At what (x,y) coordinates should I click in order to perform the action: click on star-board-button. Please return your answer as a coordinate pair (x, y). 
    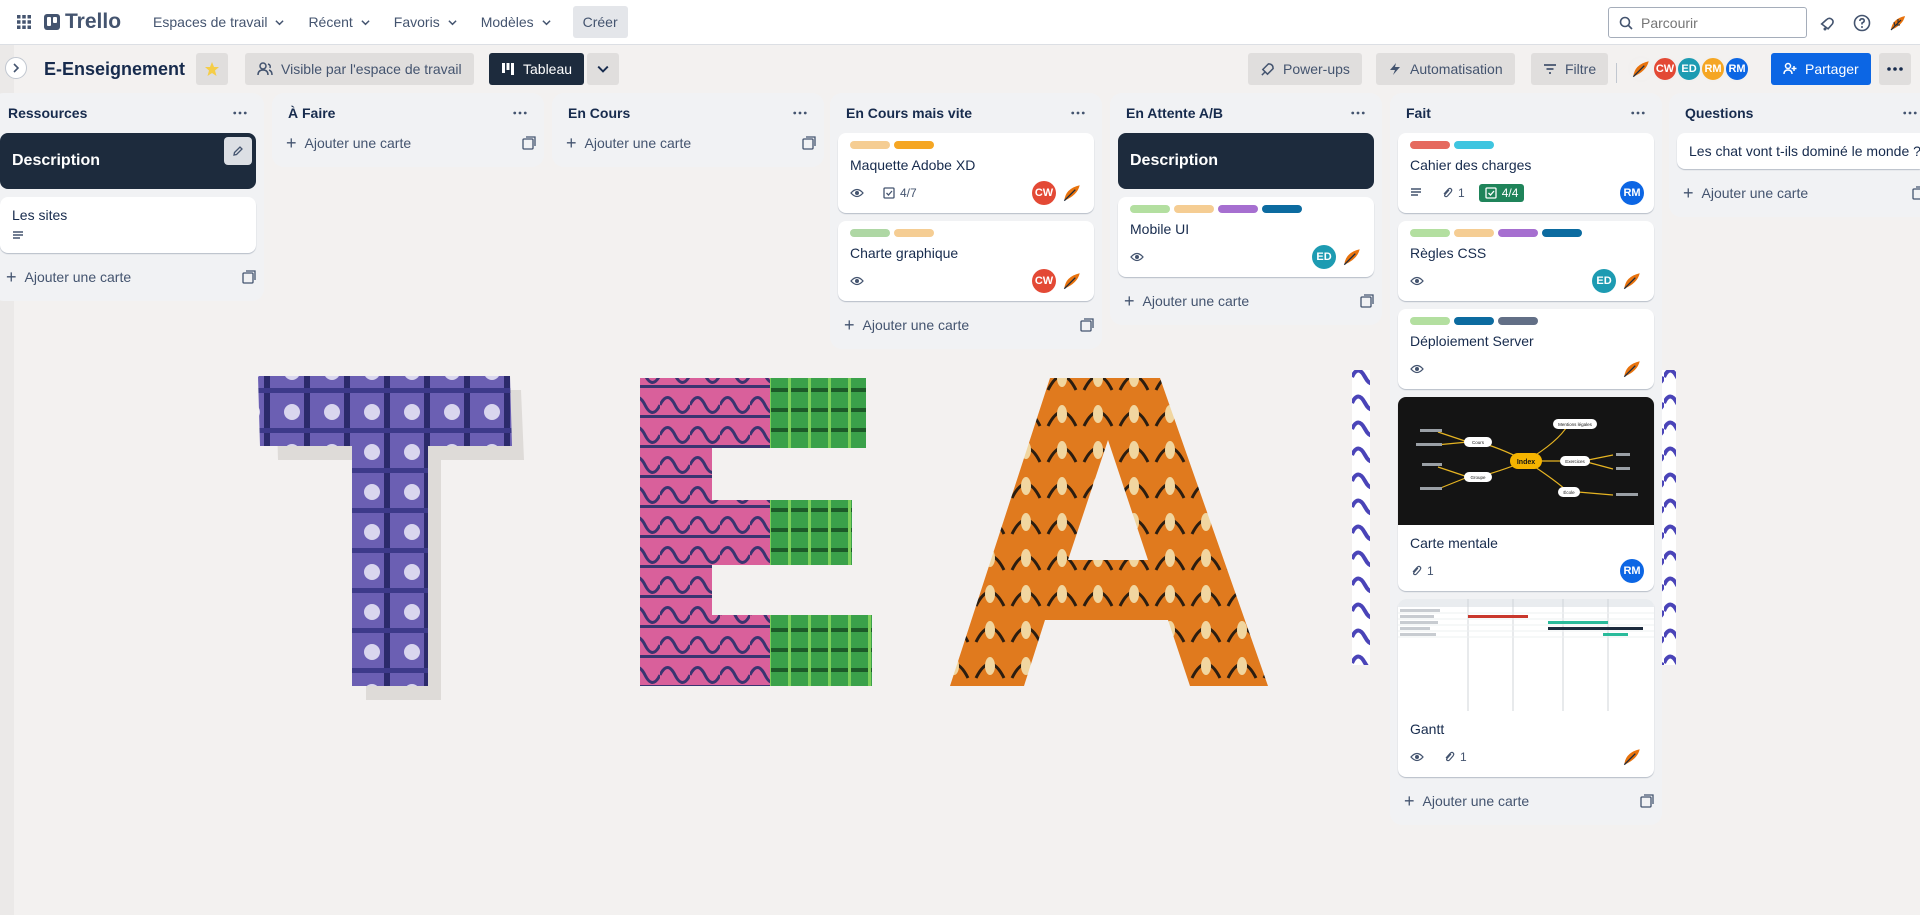
    Looking at the image, I should click on (212, 69).